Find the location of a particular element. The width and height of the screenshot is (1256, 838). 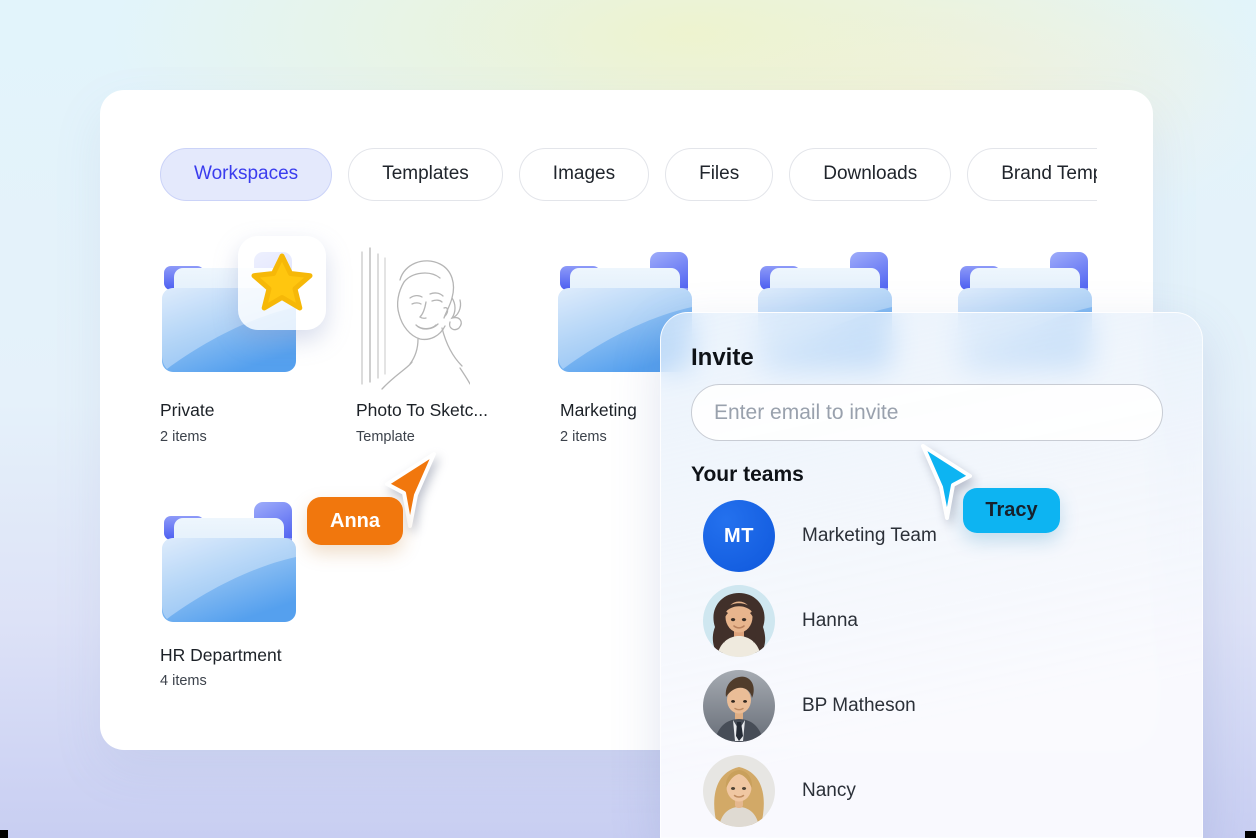

tab-files: Files is located at coordinates (719, 174).